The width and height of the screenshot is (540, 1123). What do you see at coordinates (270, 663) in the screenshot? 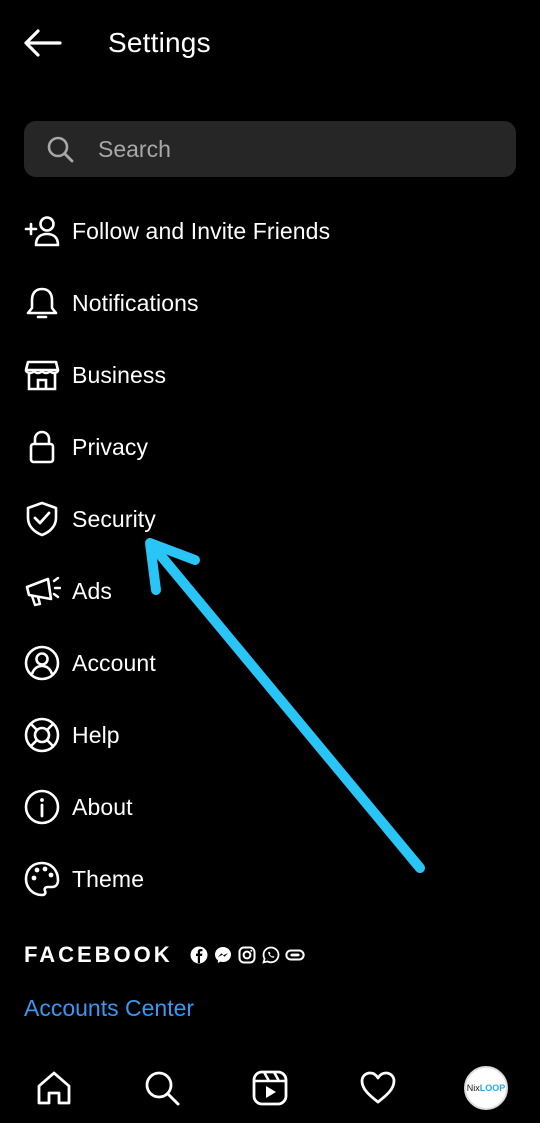
I see `menu-item-account: Account` at bounding box center [270, 663].